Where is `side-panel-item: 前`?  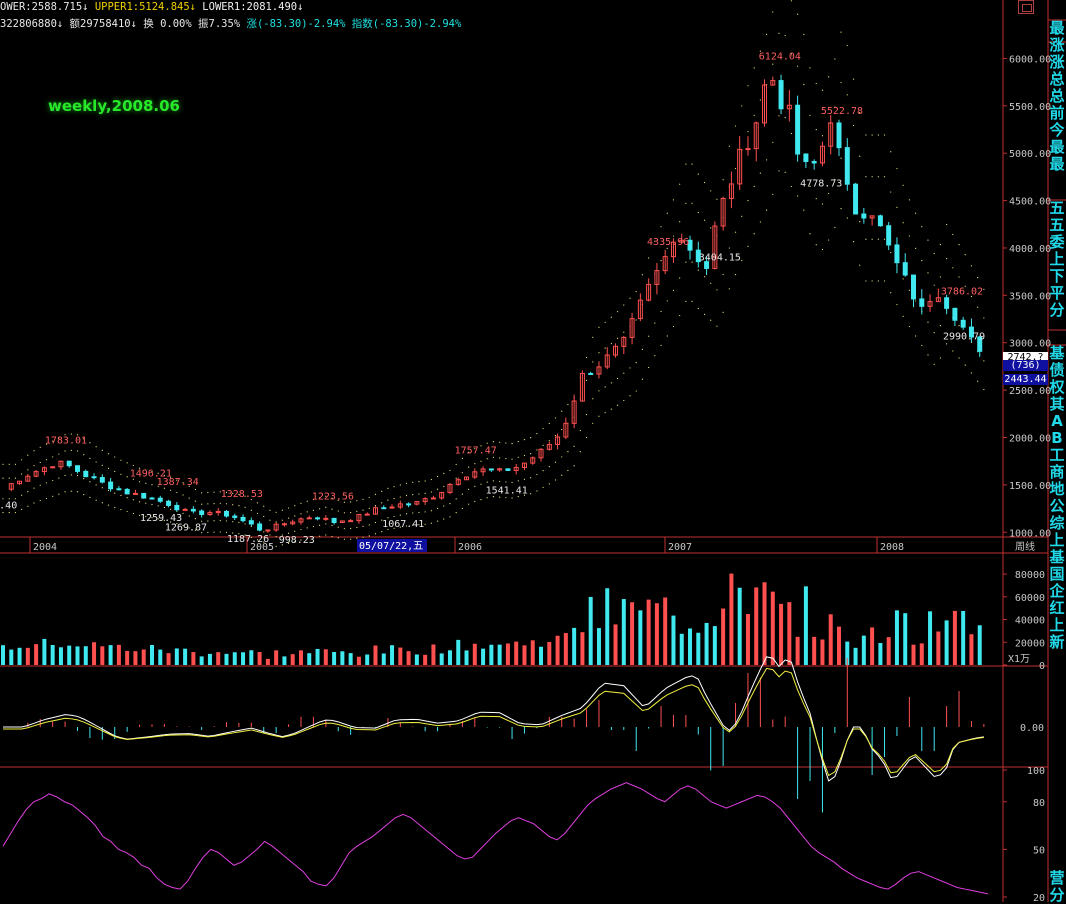 side-panel-item: 前 is located at coordinates (1057, 113).